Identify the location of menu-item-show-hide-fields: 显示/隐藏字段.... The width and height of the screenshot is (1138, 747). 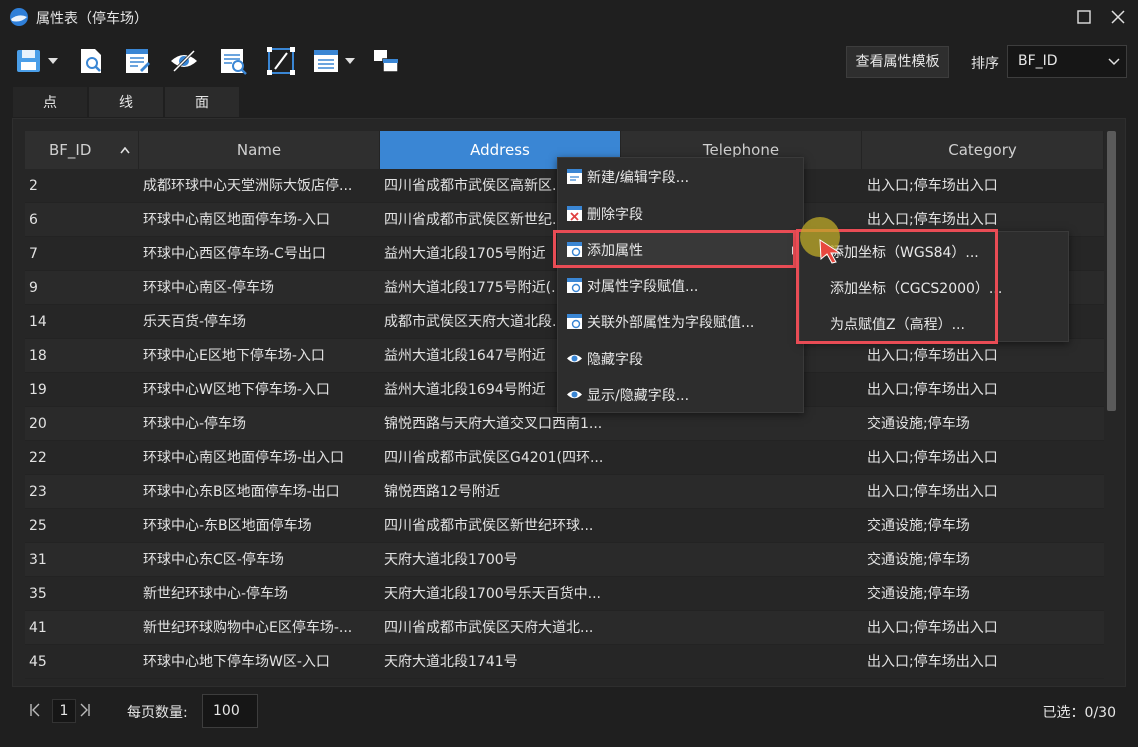
(680, 395).